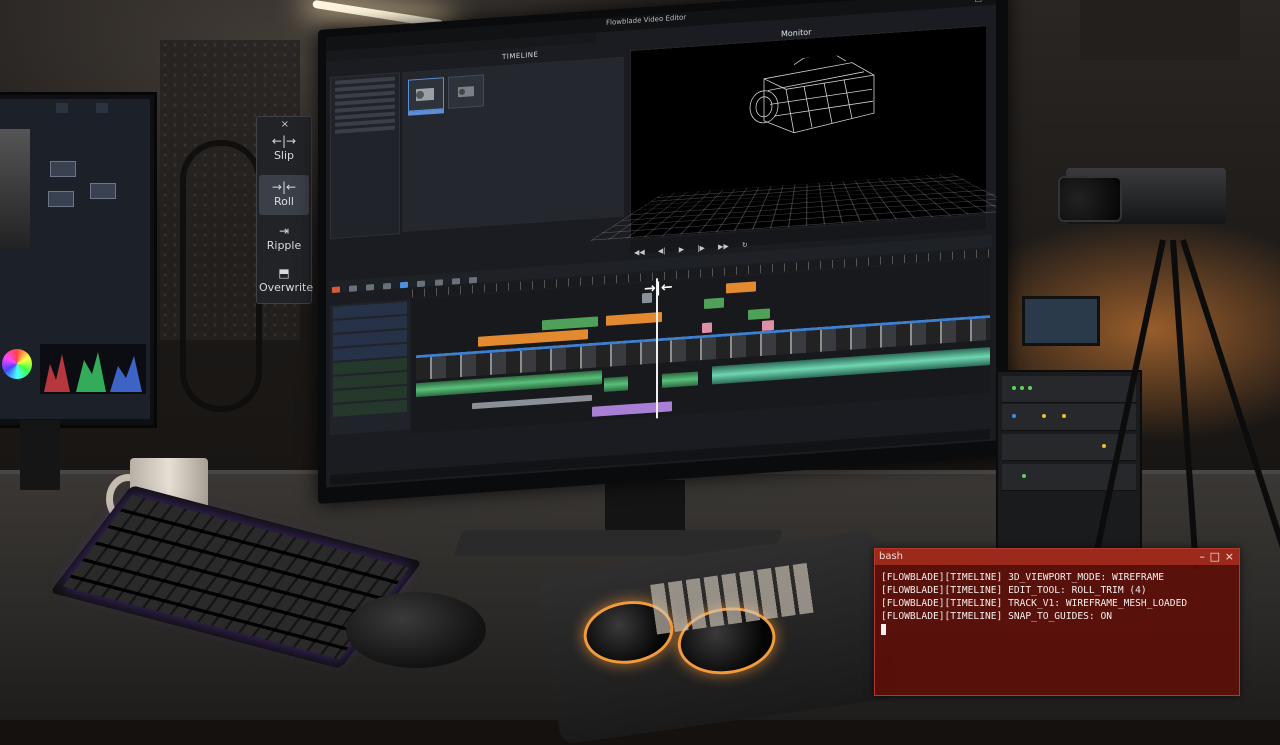  Describe the element at coordinates (891, 556) in the screenshot. I see `terminal-title: bash` at that location.